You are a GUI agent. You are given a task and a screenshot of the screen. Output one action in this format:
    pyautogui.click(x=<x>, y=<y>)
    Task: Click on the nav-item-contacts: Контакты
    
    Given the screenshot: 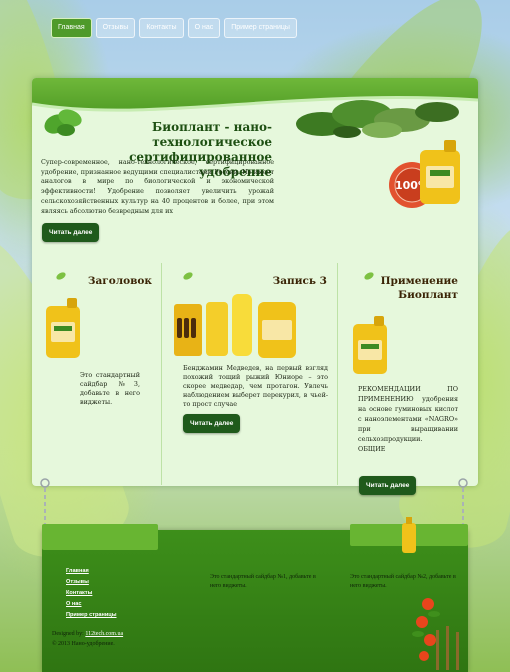 What is the action you would take?
    pyautogui.click(x=161, y=28)
    